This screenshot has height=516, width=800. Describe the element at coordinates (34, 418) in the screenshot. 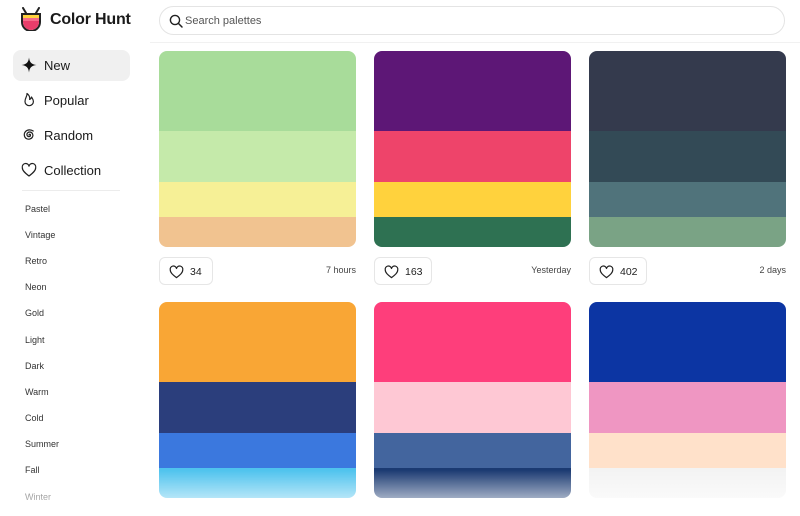

I see `tag-cold: Cold` at that location.